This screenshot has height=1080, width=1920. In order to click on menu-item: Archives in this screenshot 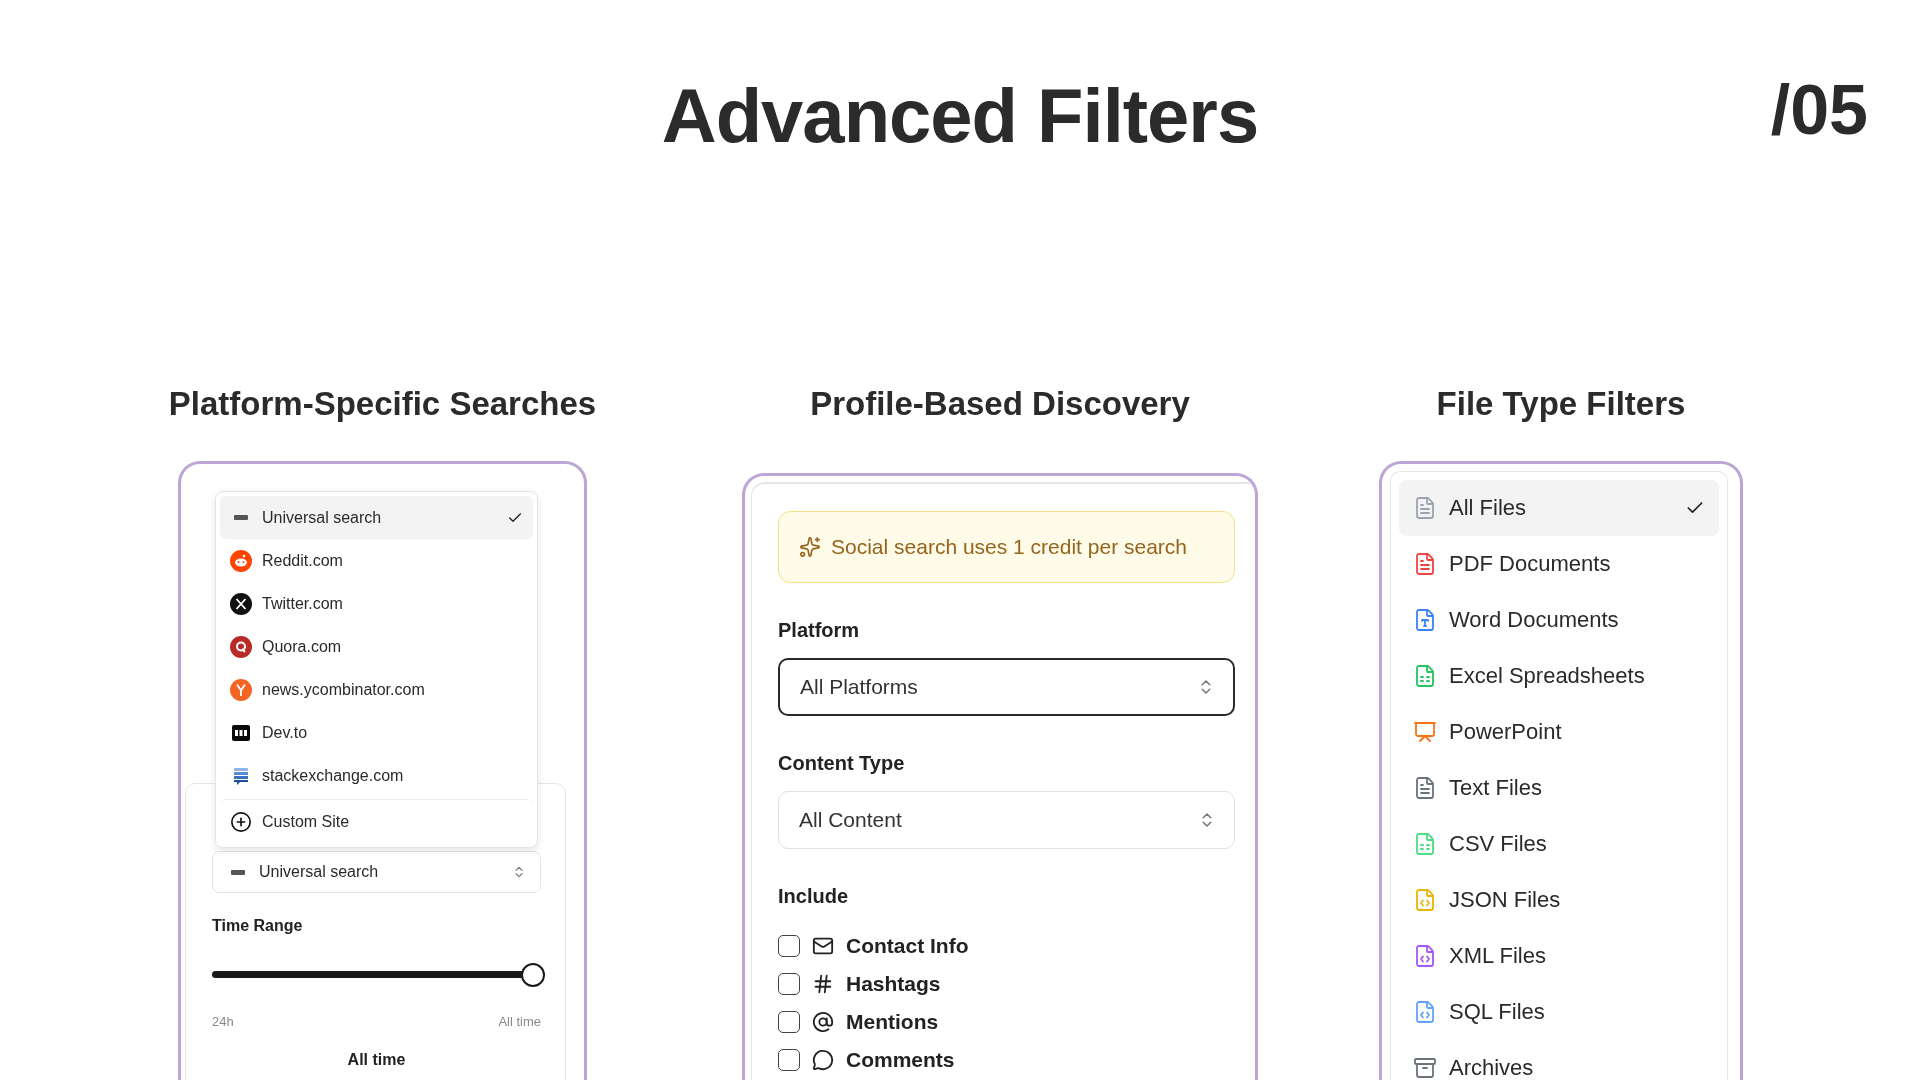, I will do `click(1559, 1060)`.